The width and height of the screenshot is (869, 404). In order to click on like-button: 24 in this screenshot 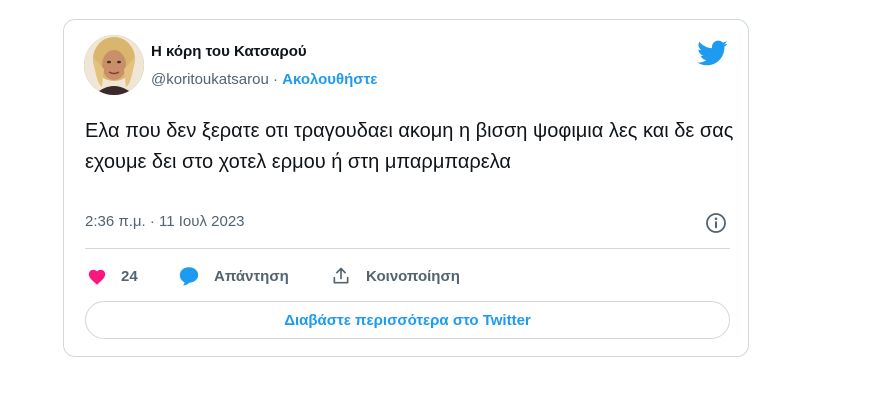, I will do `click(112, 276)`.